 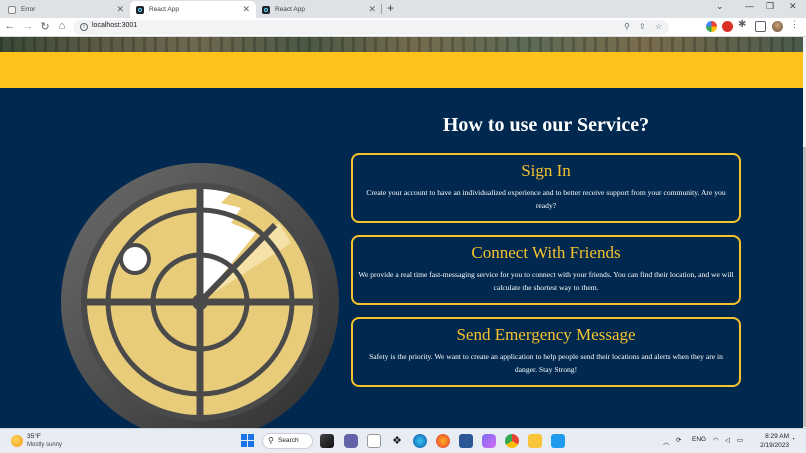 What do you see at coordinates (401, 70) in the screenshot?
I see `gold-banner` at bounding box center [401, 70].